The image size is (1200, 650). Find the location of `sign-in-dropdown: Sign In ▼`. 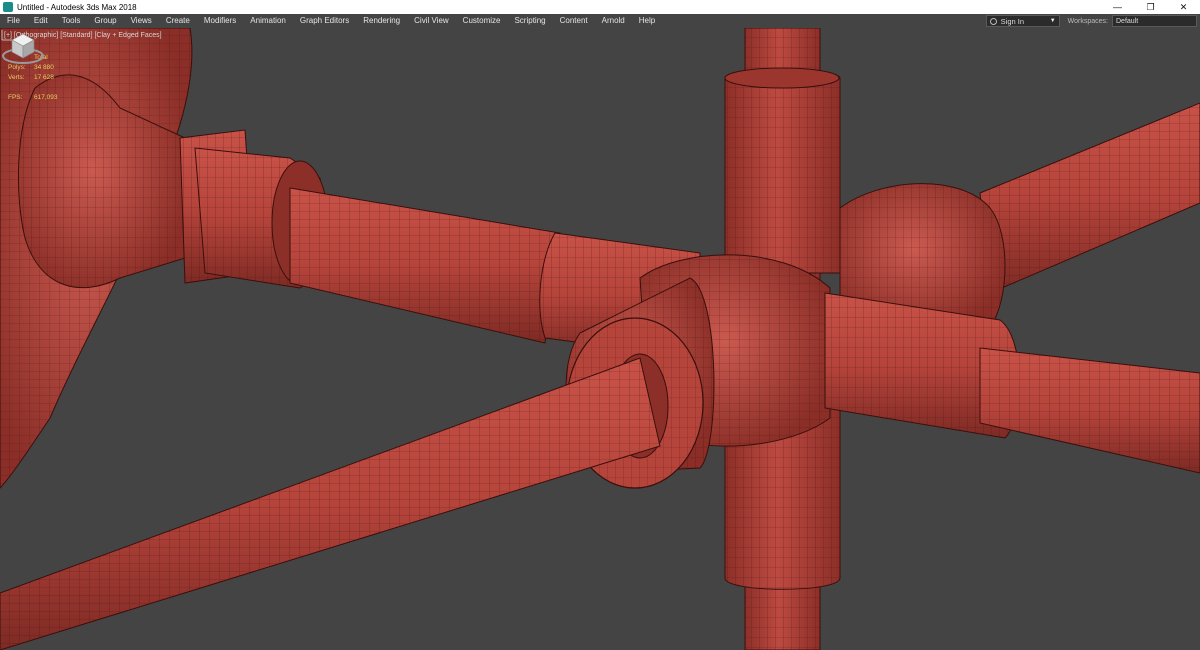

sign-in-dropdown: Sign In ▼ is located at coordinates (1022, 21).